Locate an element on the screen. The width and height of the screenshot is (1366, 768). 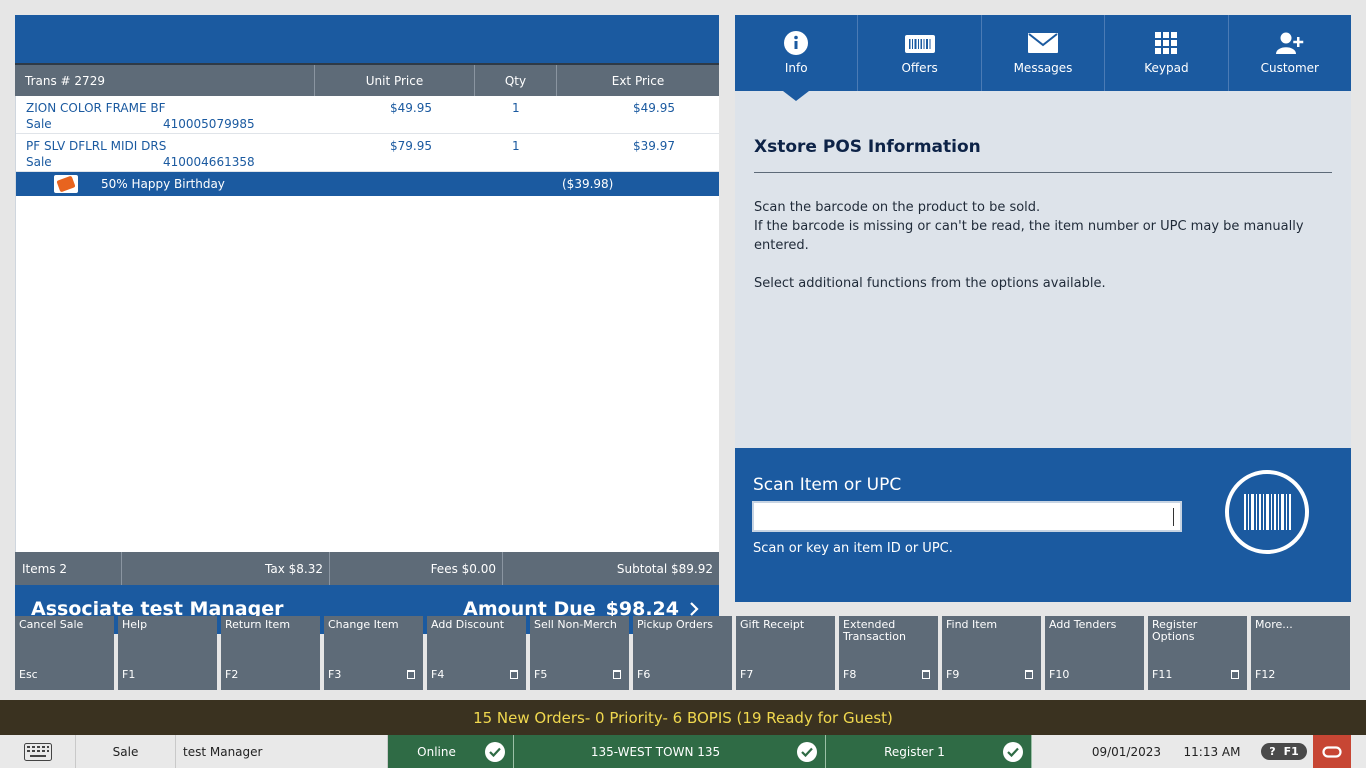
info-tabs: Info Offers Messages Keypad Customer is located at coordinates (1043, 58).